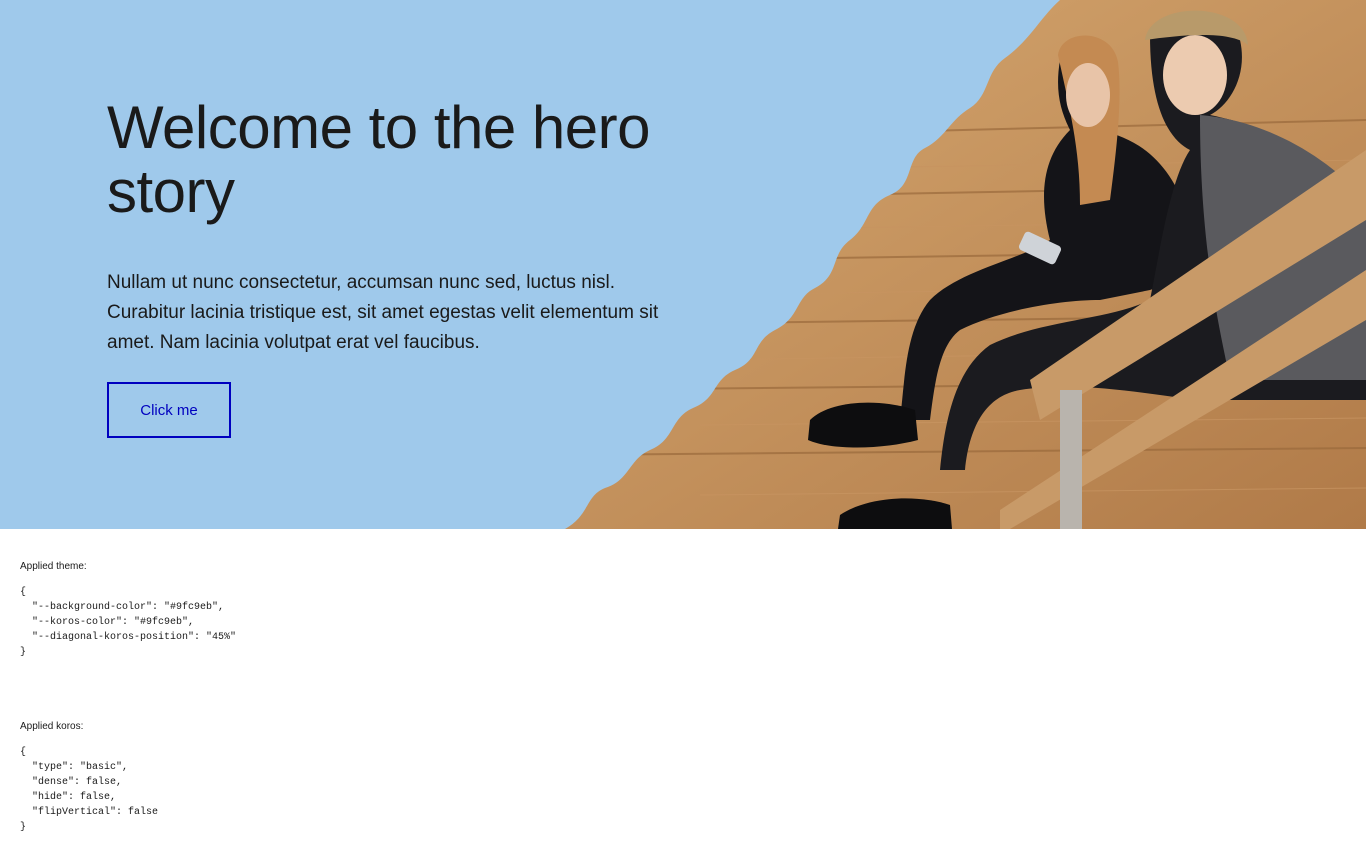  I want to click on applied-theme-label: Applied theme:, so click(53, 566).